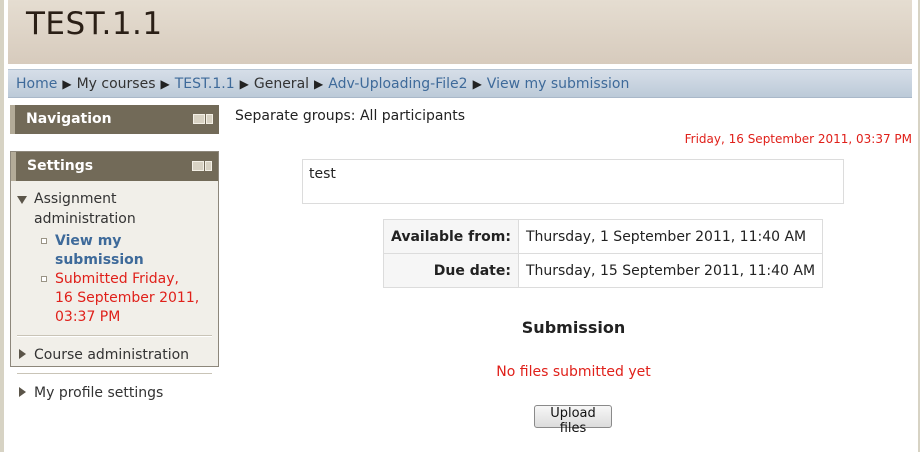  What do you see at coordinates (573, 372) in the screenshot?
I see `no-files-message: No files submitted yet` at bounding box center [573, 372].